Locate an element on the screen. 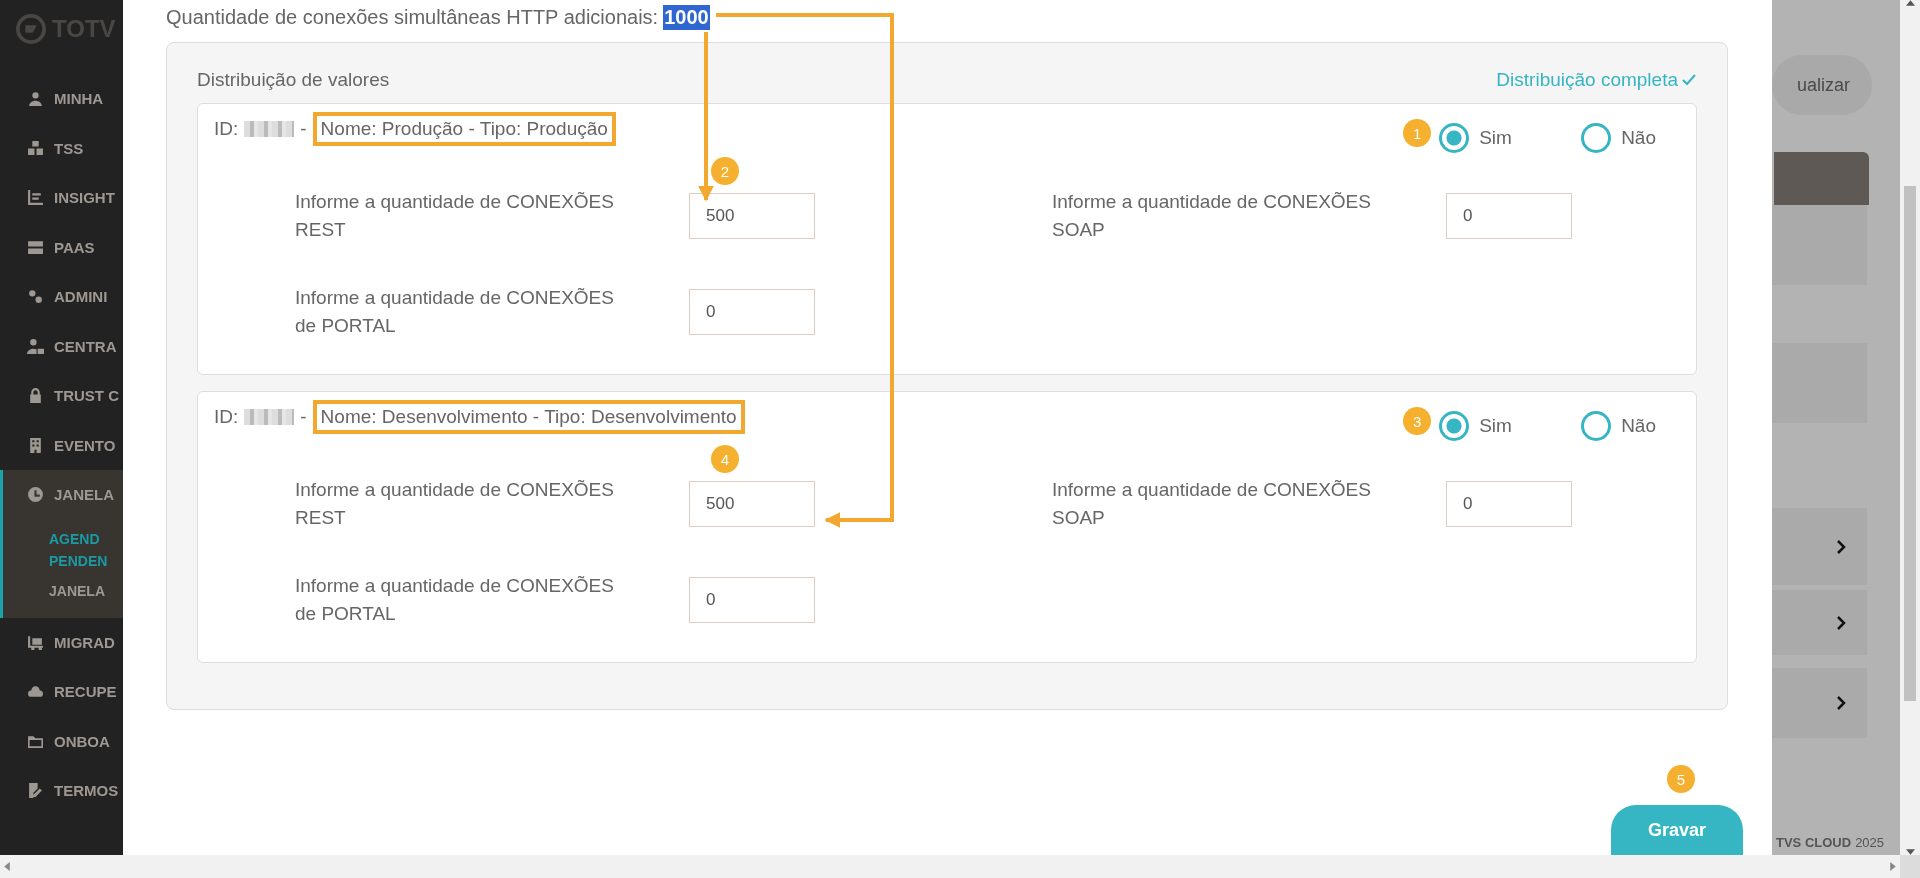 This screenshot has height=878, width=1920. sidebar-item: TSS is located at coordinates (61, 148).